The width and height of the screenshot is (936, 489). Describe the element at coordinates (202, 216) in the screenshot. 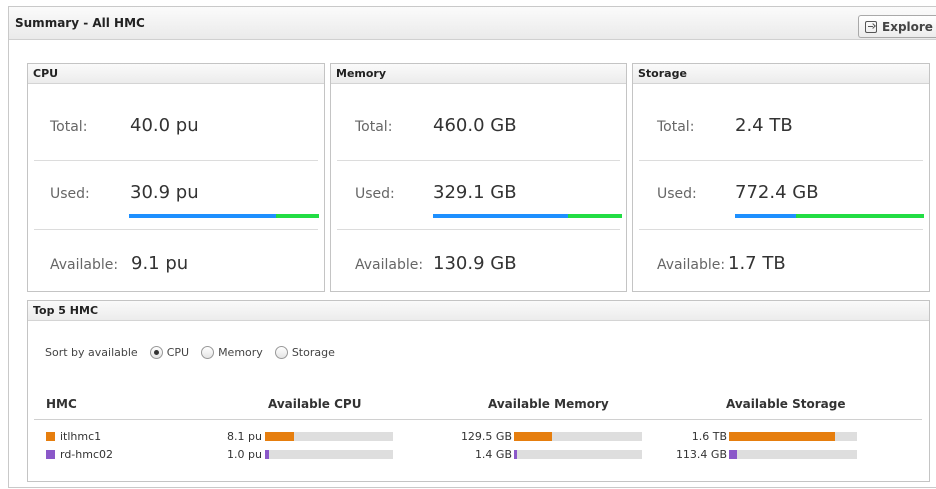

I see `cpu-used-segment` at that location.